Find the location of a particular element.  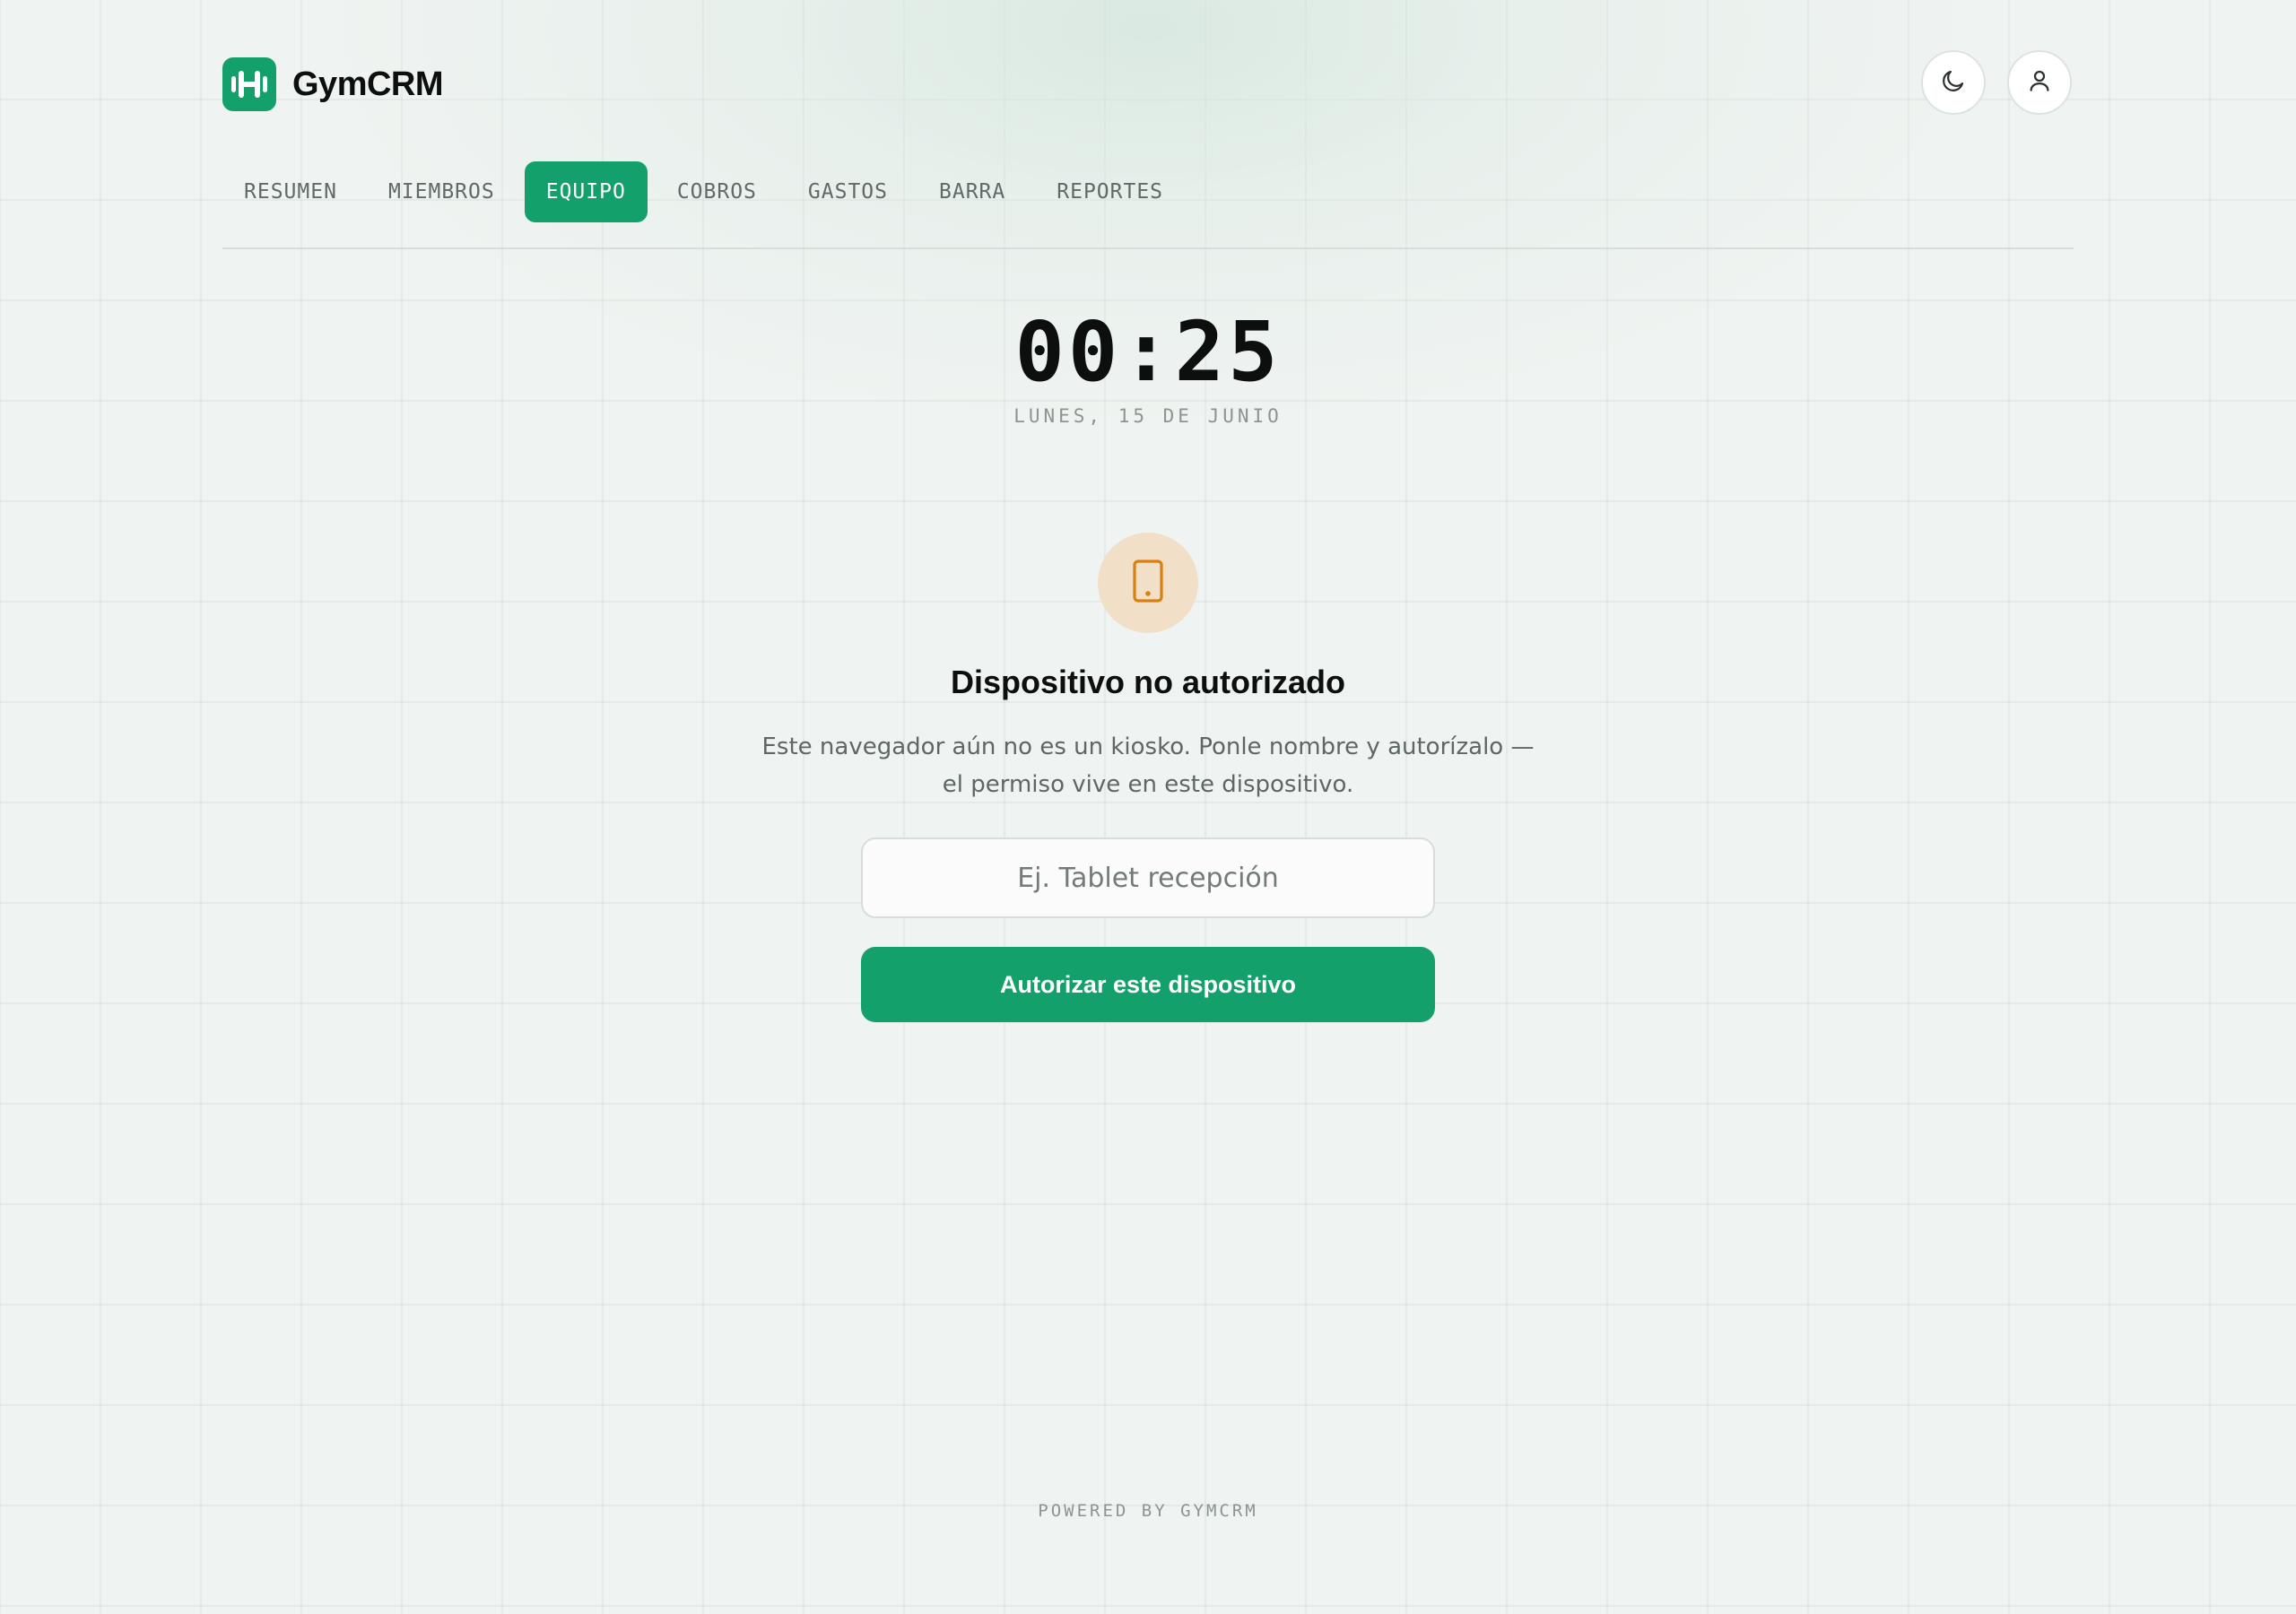

brand-name: GymCRM is located at coordinates (368, 84).